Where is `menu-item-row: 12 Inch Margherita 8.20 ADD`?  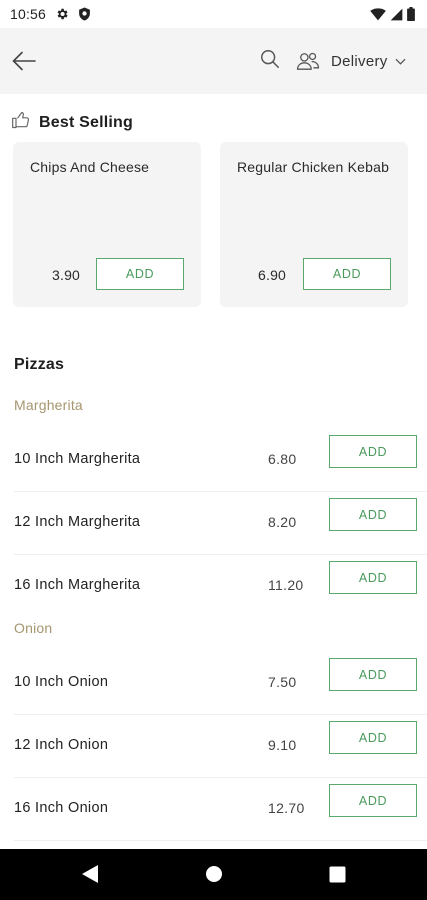
menu-item-row: 12 Inch Margherita 8.20 ADD is located at coordinates (213, 524).